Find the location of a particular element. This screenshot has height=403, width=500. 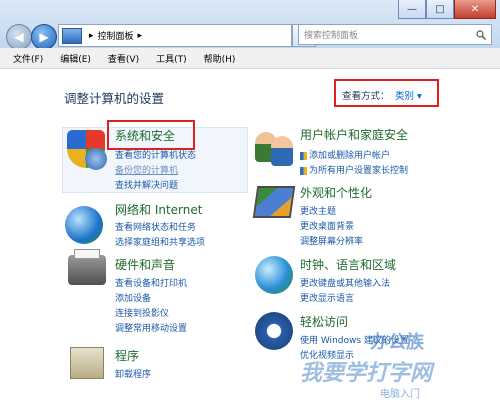

watermark-site: 我要学打字网 is located at coordinates (366, 373).